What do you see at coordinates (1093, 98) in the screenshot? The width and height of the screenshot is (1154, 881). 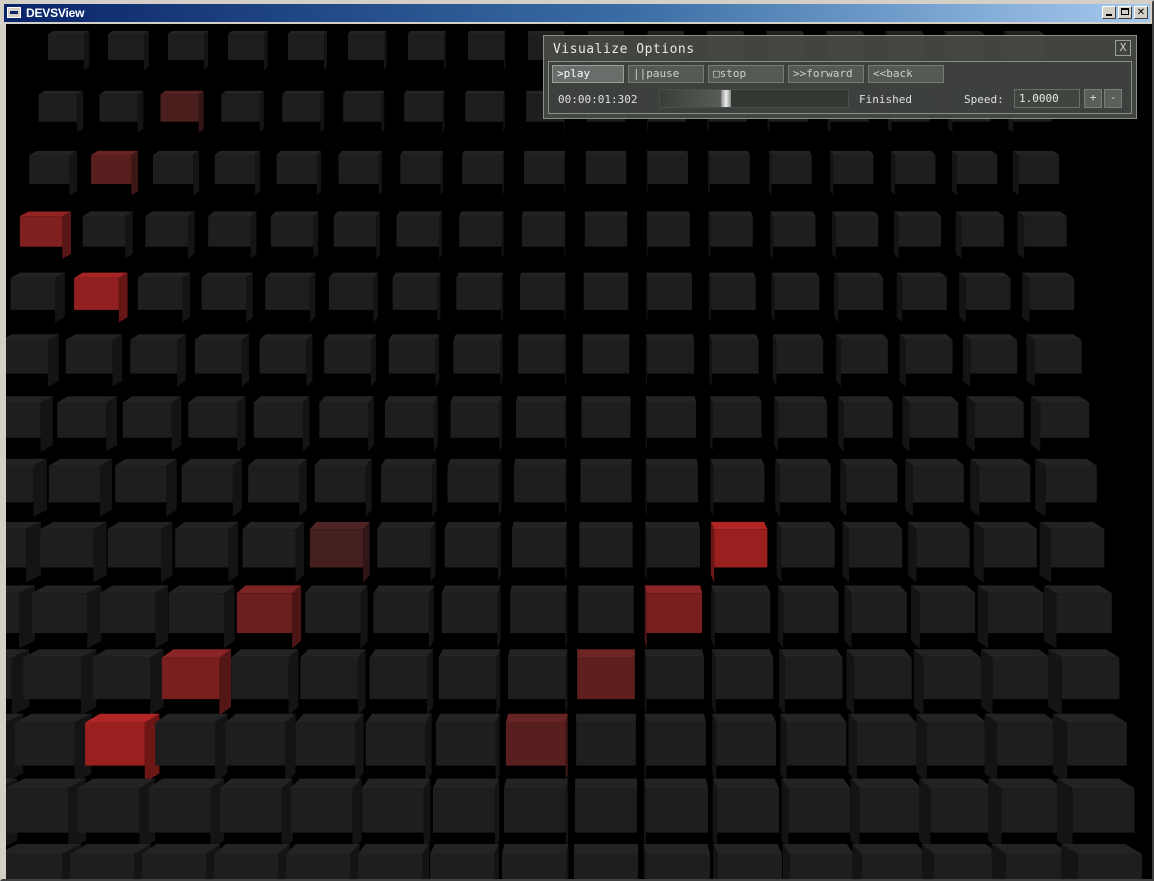 I see `speed-increase-button: +` at bounding box center [1093, 98].